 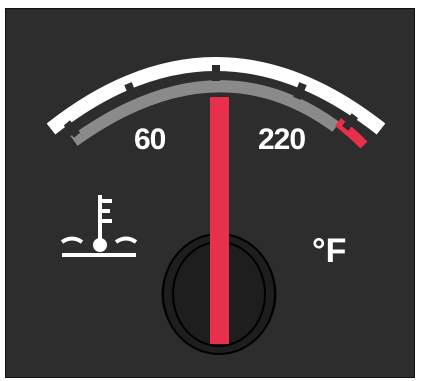 I want to click on gauge-unit-label: °F, so click(x=329, y=251).